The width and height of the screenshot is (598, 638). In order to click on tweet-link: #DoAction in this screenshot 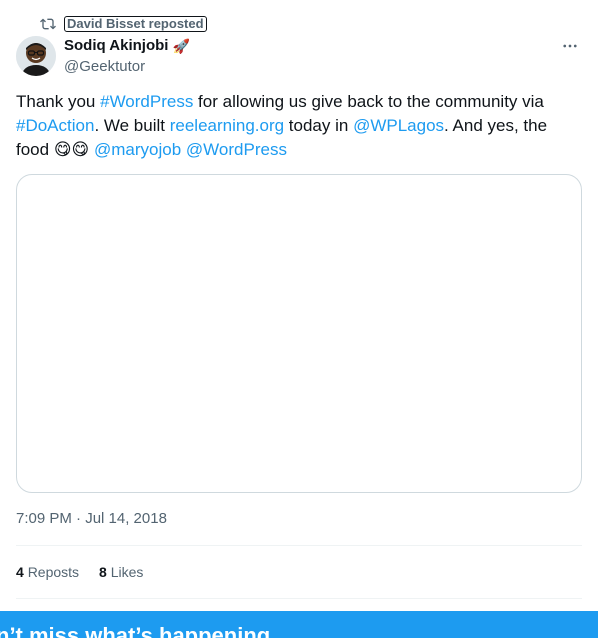, I will do `click(55, 125)`.